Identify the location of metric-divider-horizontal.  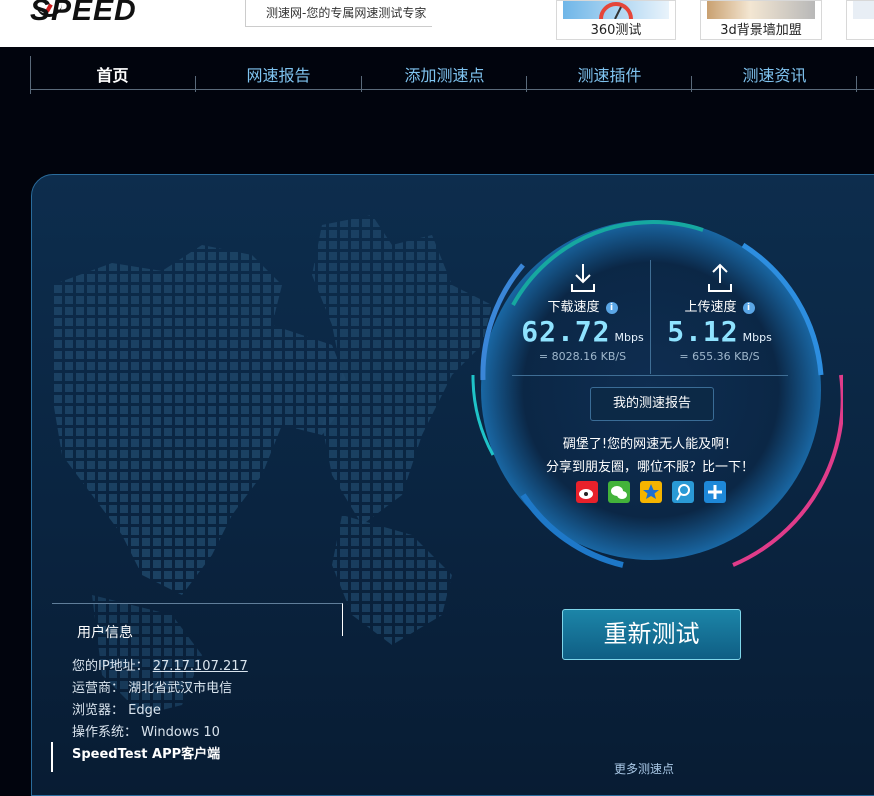
(650, 375).